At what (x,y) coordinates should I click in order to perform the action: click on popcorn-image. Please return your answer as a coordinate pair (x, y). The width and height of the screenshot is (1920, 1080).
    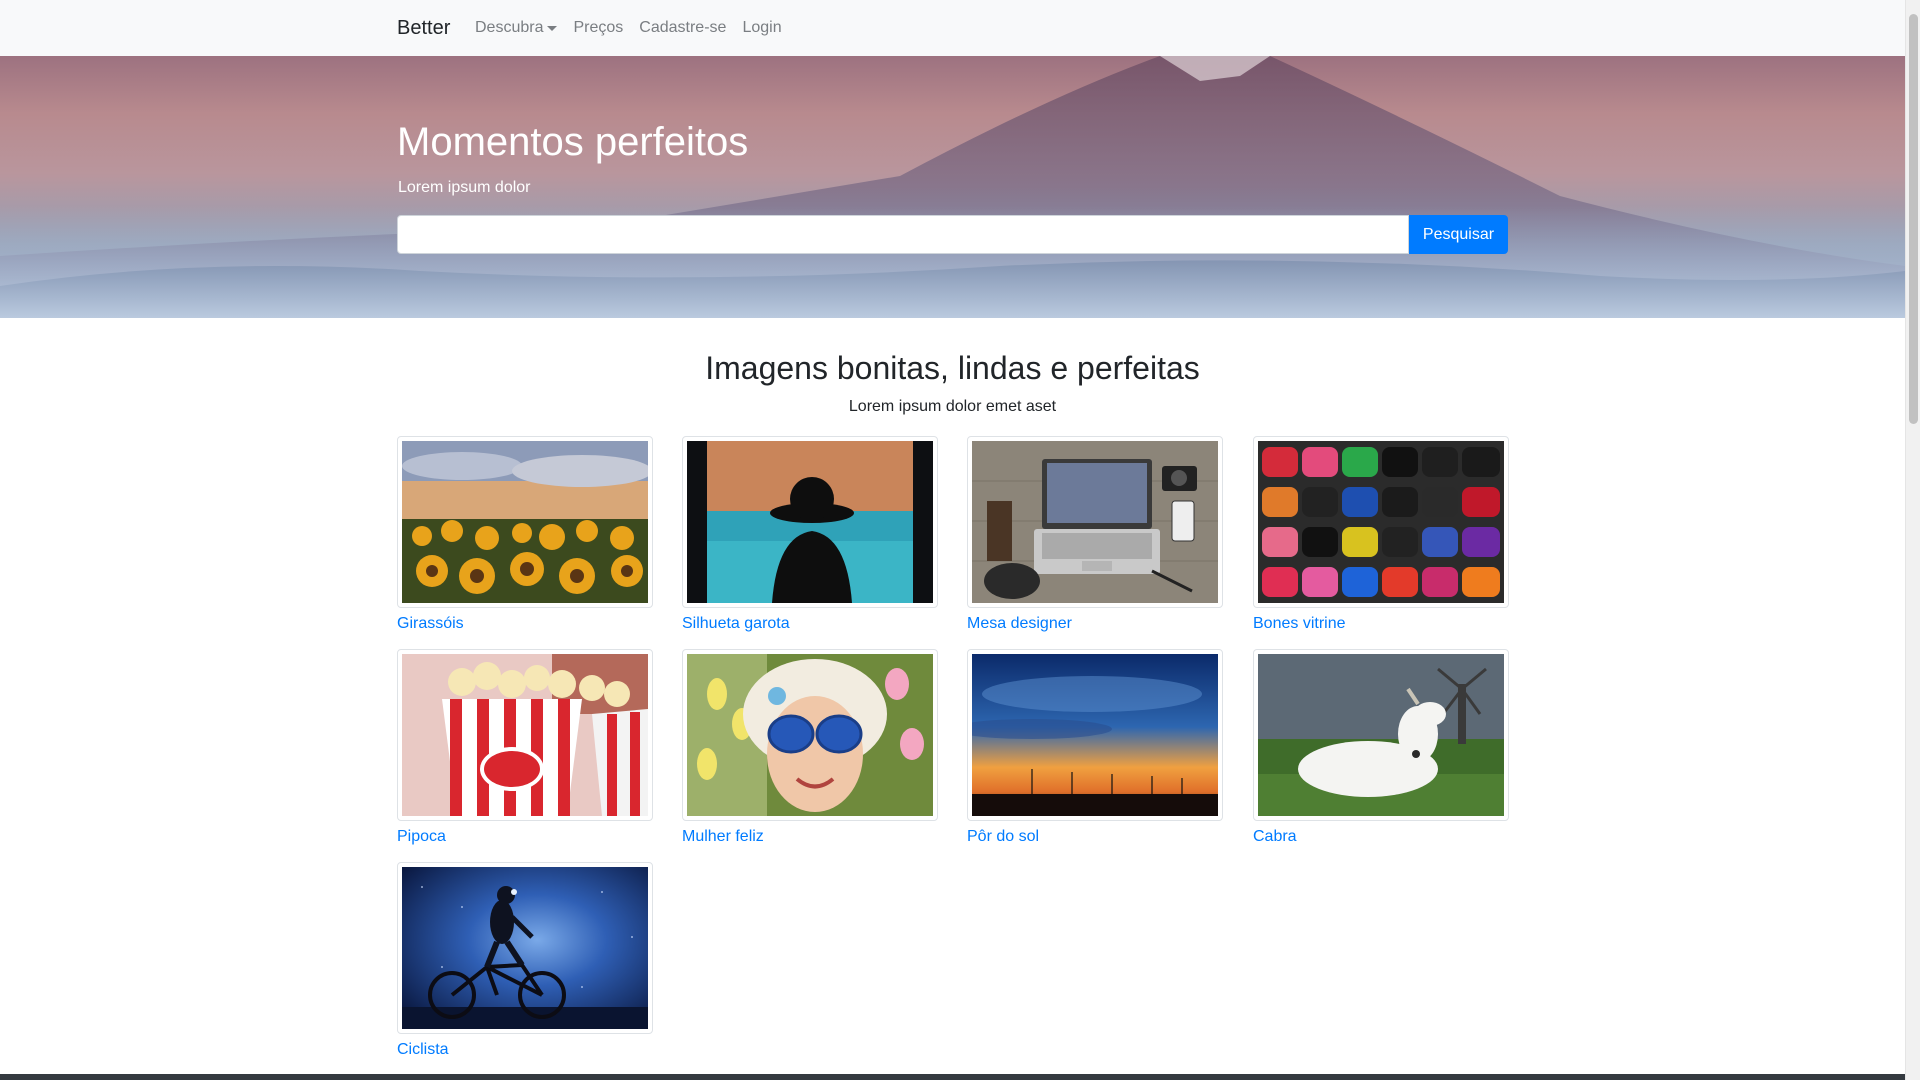
    Looking at the image, I should click on (525, 735).